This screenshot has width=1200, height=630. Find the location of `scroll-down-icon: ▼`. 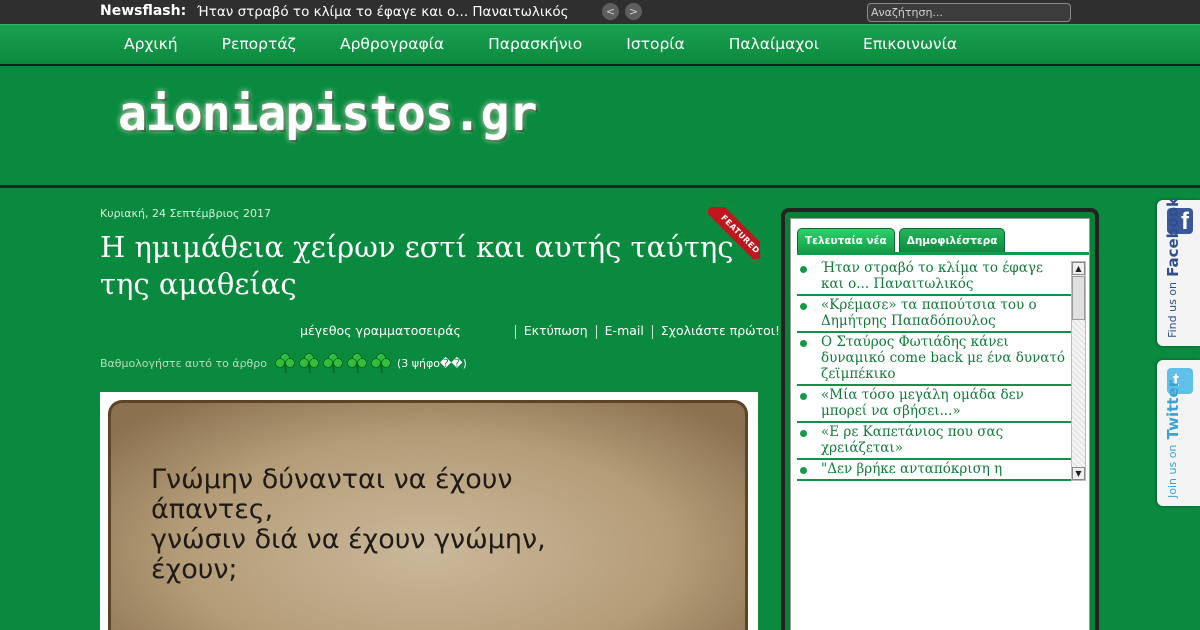

scroll-down-icon: ▼ is located at coordinates (1078, 473).